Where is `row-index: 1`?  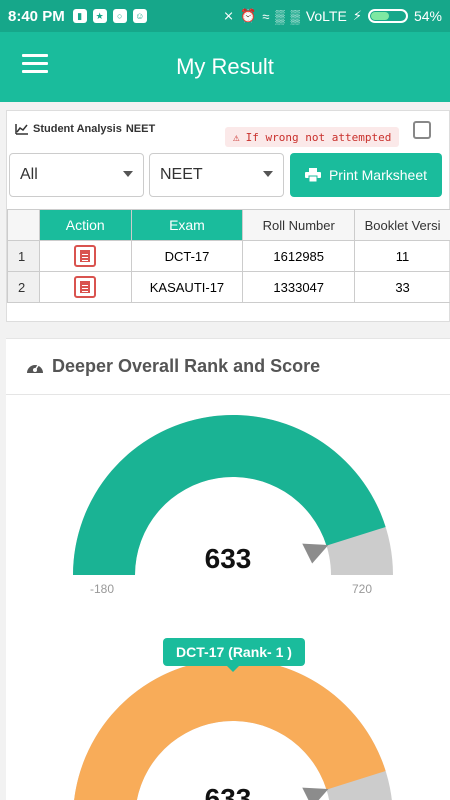
row-index: 1 is located at coordinates (23, 256).